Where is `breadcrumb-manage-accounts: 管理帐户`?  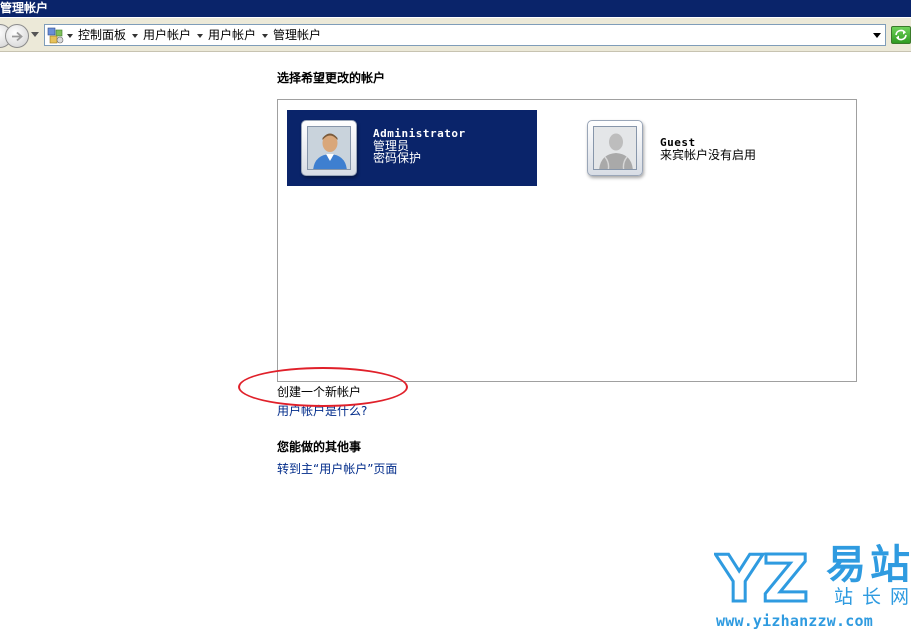
breadcrumb-manage-accounts: 管理帐户 is located at coordinates (291, 35).